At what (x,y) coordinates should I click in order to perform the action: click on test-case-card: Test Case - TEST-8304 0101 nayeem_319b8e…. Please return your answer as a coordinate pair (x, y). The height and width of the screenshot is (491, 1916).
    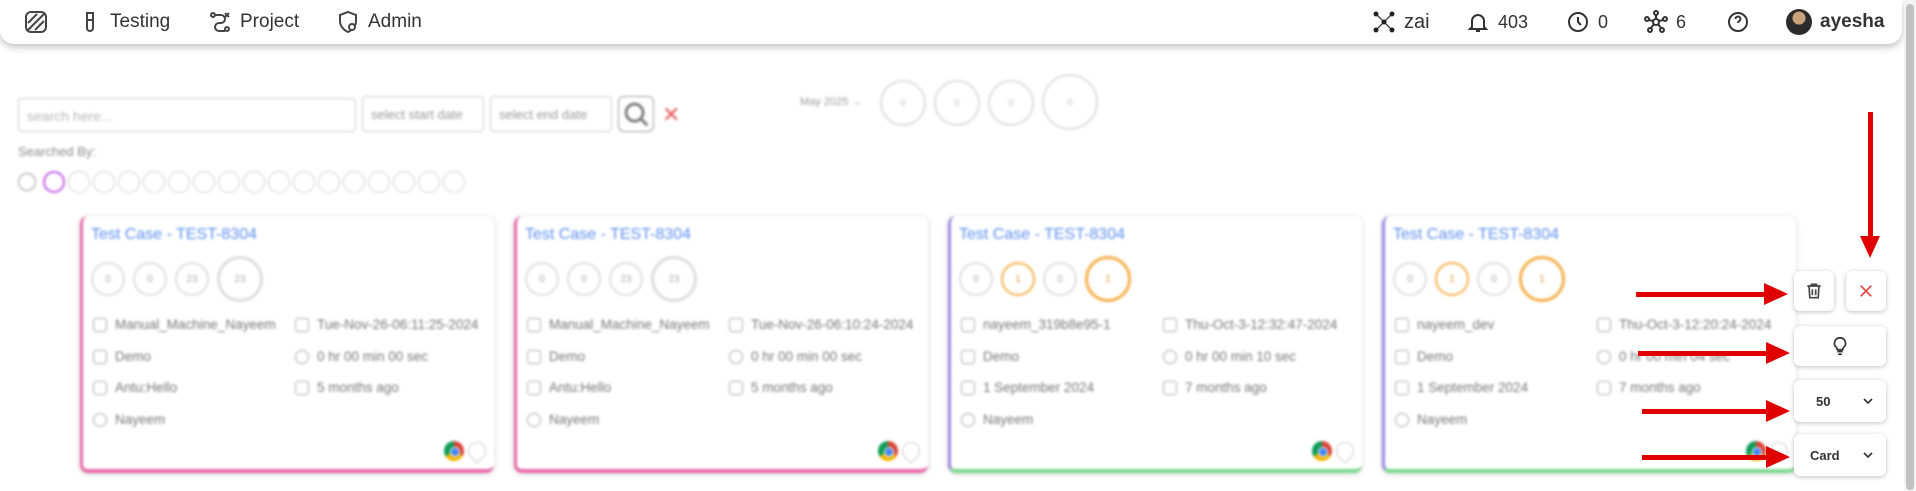
    Looking at the image, I should click on (1155, 344).